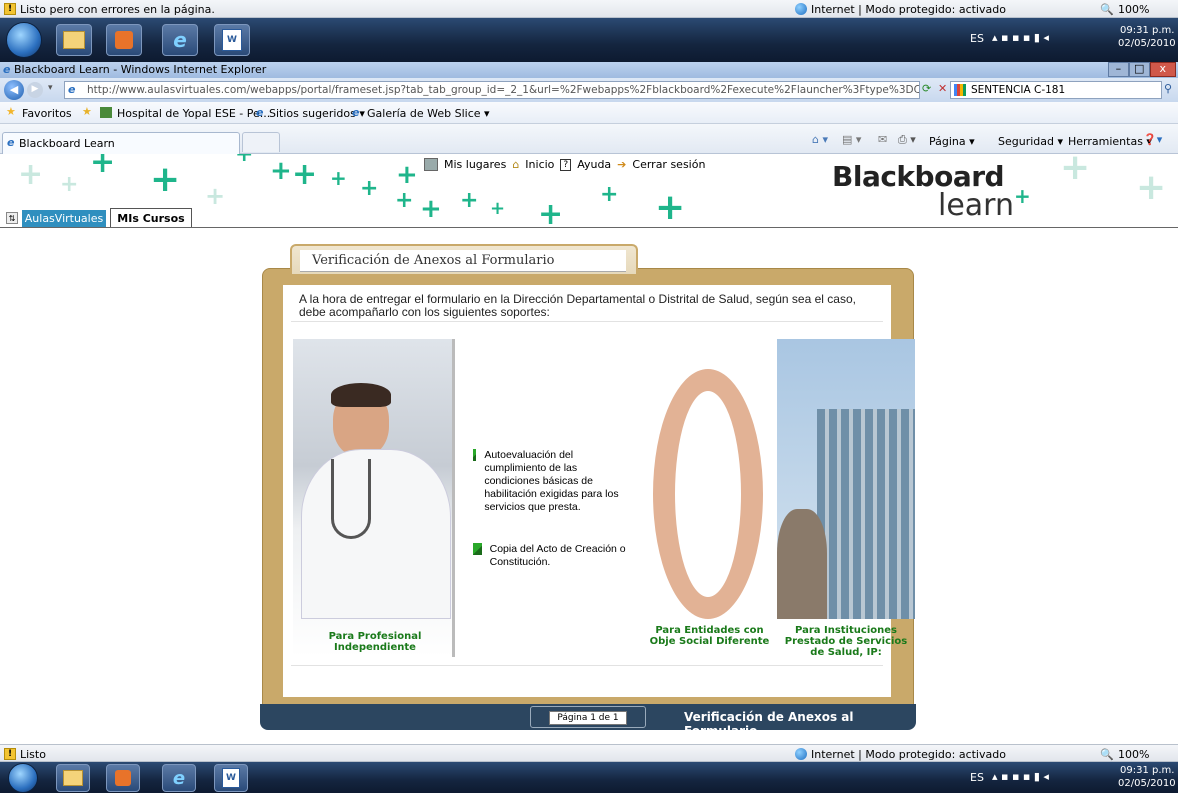 This screenshot has width=1178, height=793. I want to click on search-box: SENTENCIA C-181, so click(1056, 90).